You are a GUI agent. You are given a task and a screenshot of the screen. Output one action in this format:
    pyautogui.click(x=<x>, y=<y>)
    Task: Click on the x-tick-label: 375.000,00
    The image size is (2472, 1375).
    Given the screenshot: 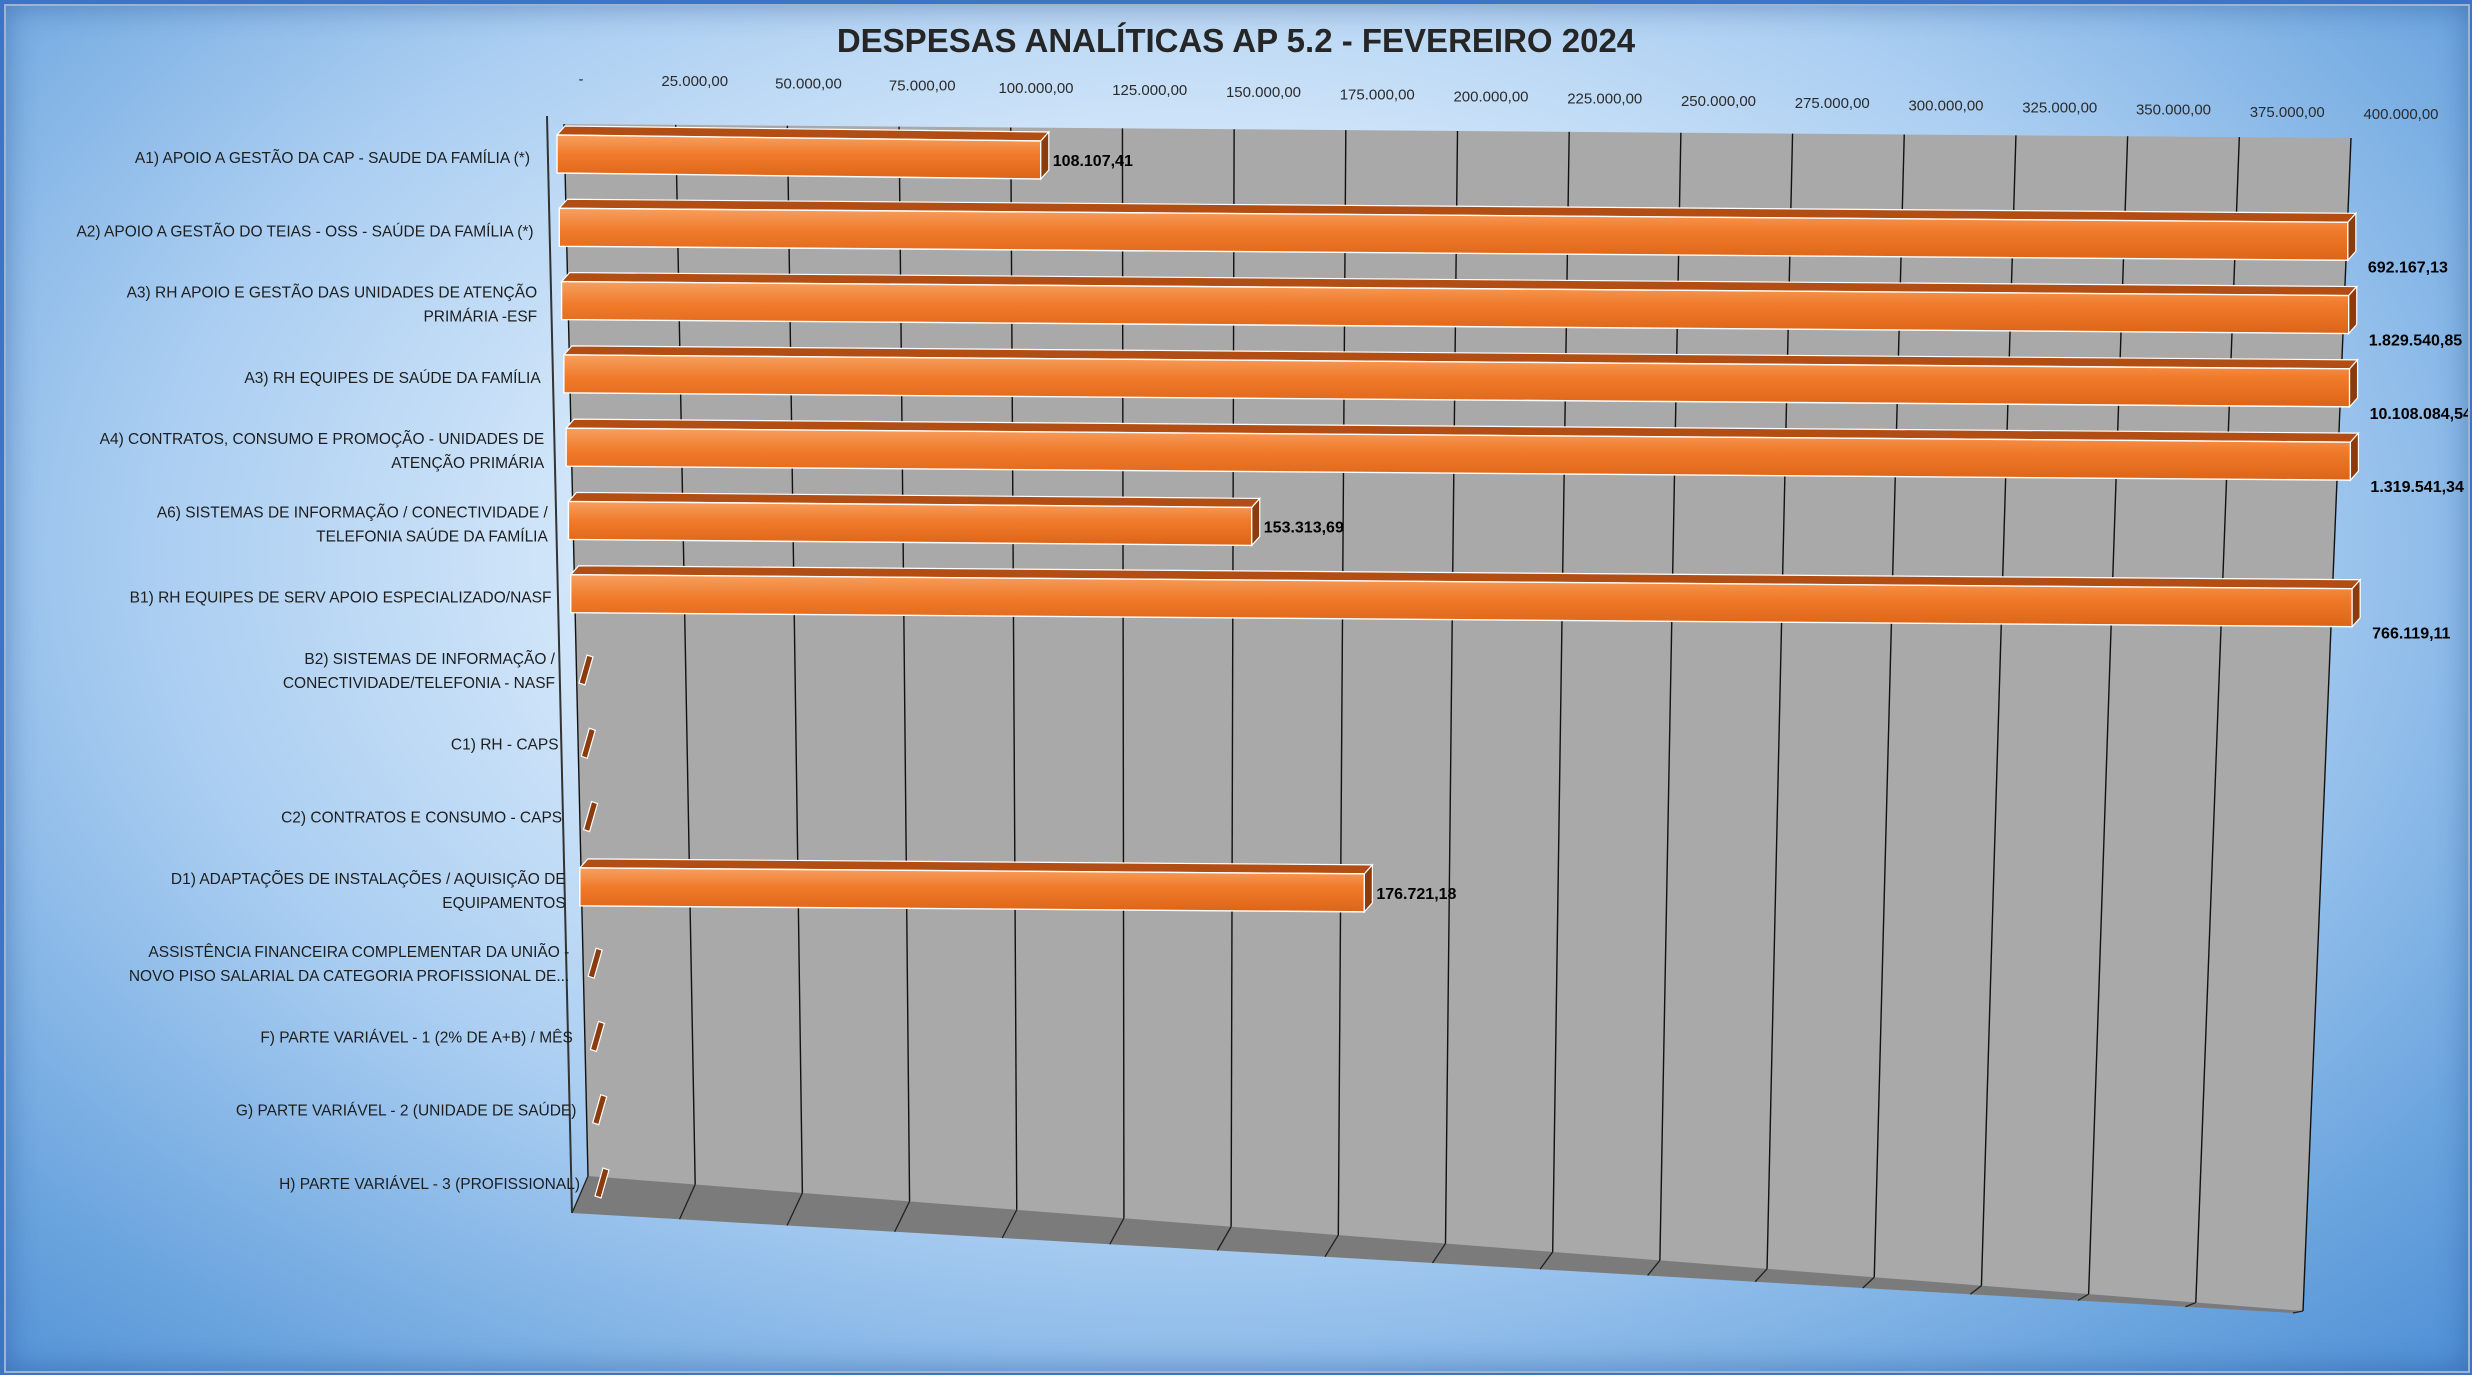 What is the action you would take?
    pyautogui.click(x=2287, y=112)
    